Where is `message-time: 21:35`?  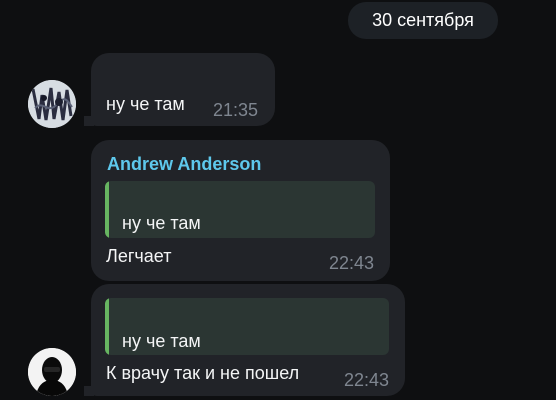 message-time: 21:35 is located at coordinates (236, 110).